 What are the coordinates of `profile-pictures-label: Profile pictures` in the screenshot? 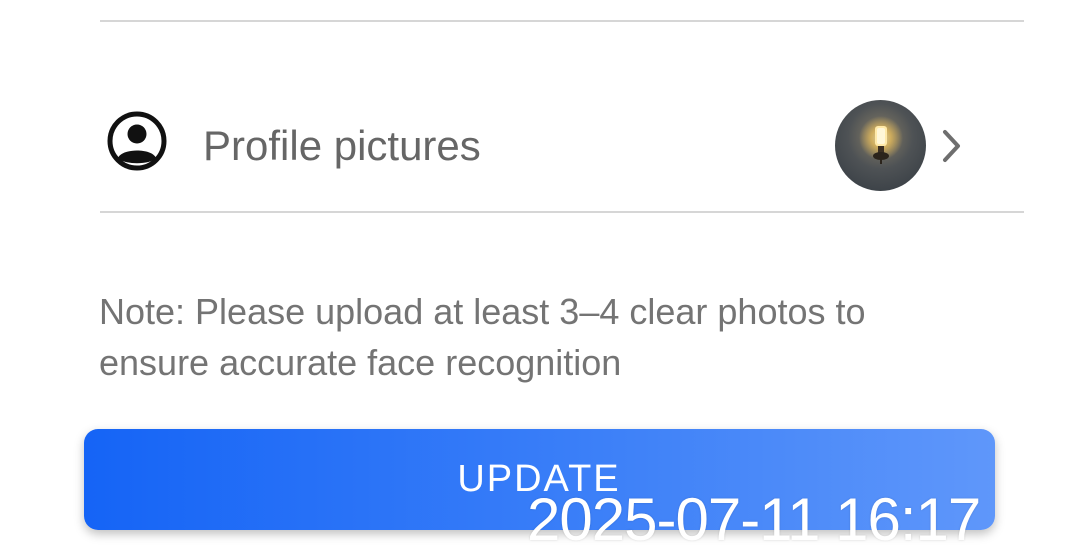 It's located at (342, 145).